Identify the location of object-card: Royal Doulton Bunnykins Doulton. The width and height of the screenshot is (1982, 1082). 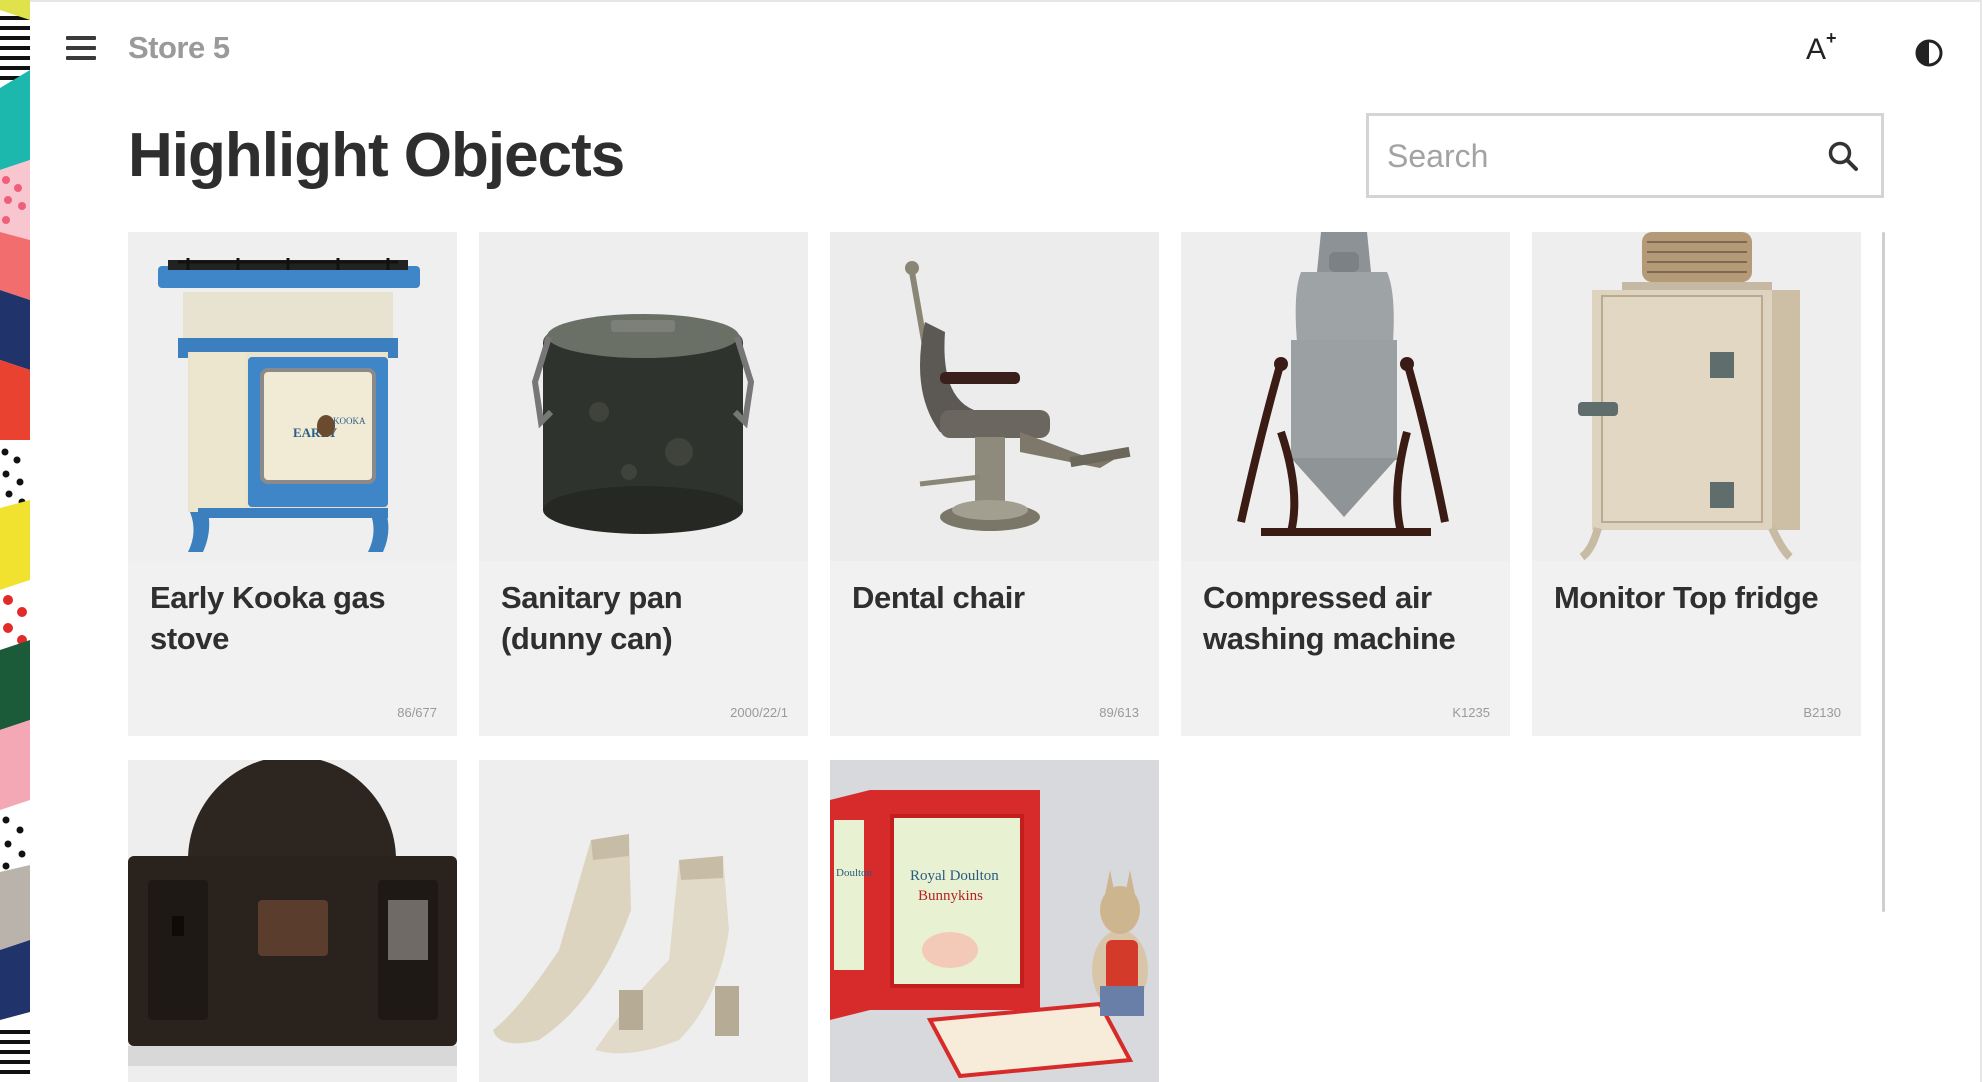
(994, 921).